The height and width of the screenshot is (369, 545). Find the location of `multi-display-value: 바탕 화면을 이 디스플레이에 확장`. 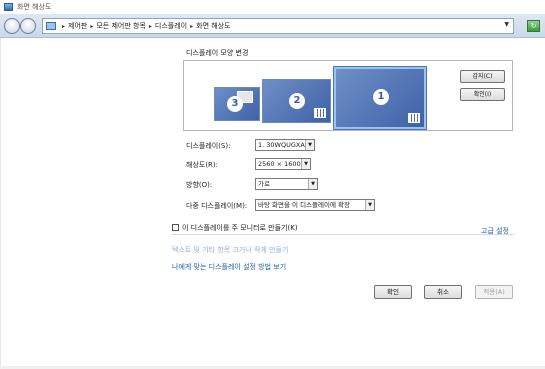

multi-display-value: 바탕 화면을 이 디스플레이에 확장 is located at coordinates (304, 205).